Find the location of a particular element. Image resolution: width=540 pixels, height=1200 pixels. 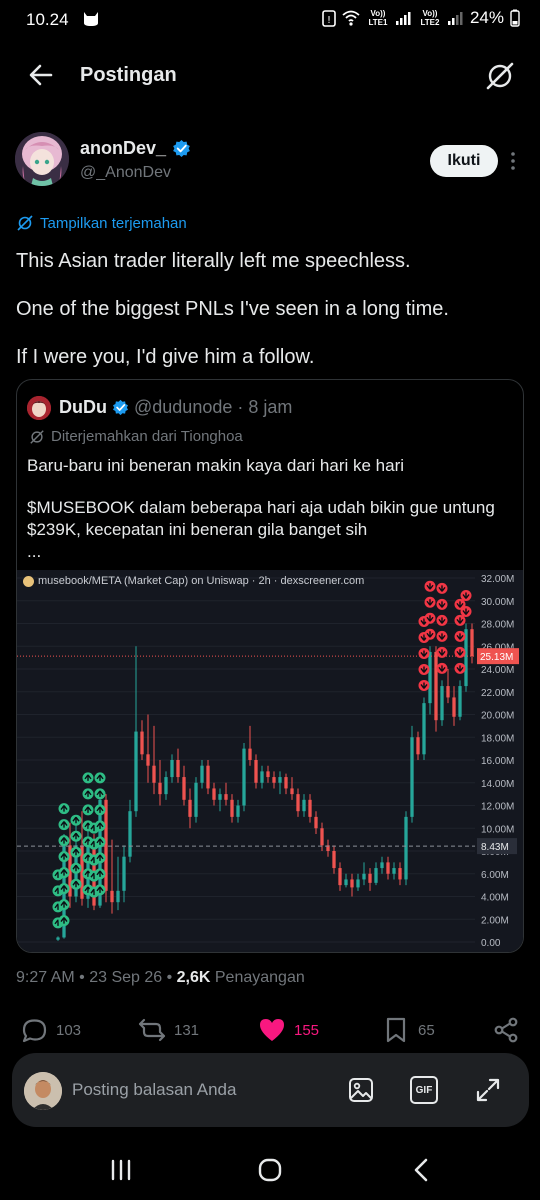

top-app-bar: Postingan is located at coordinates (270, 76).